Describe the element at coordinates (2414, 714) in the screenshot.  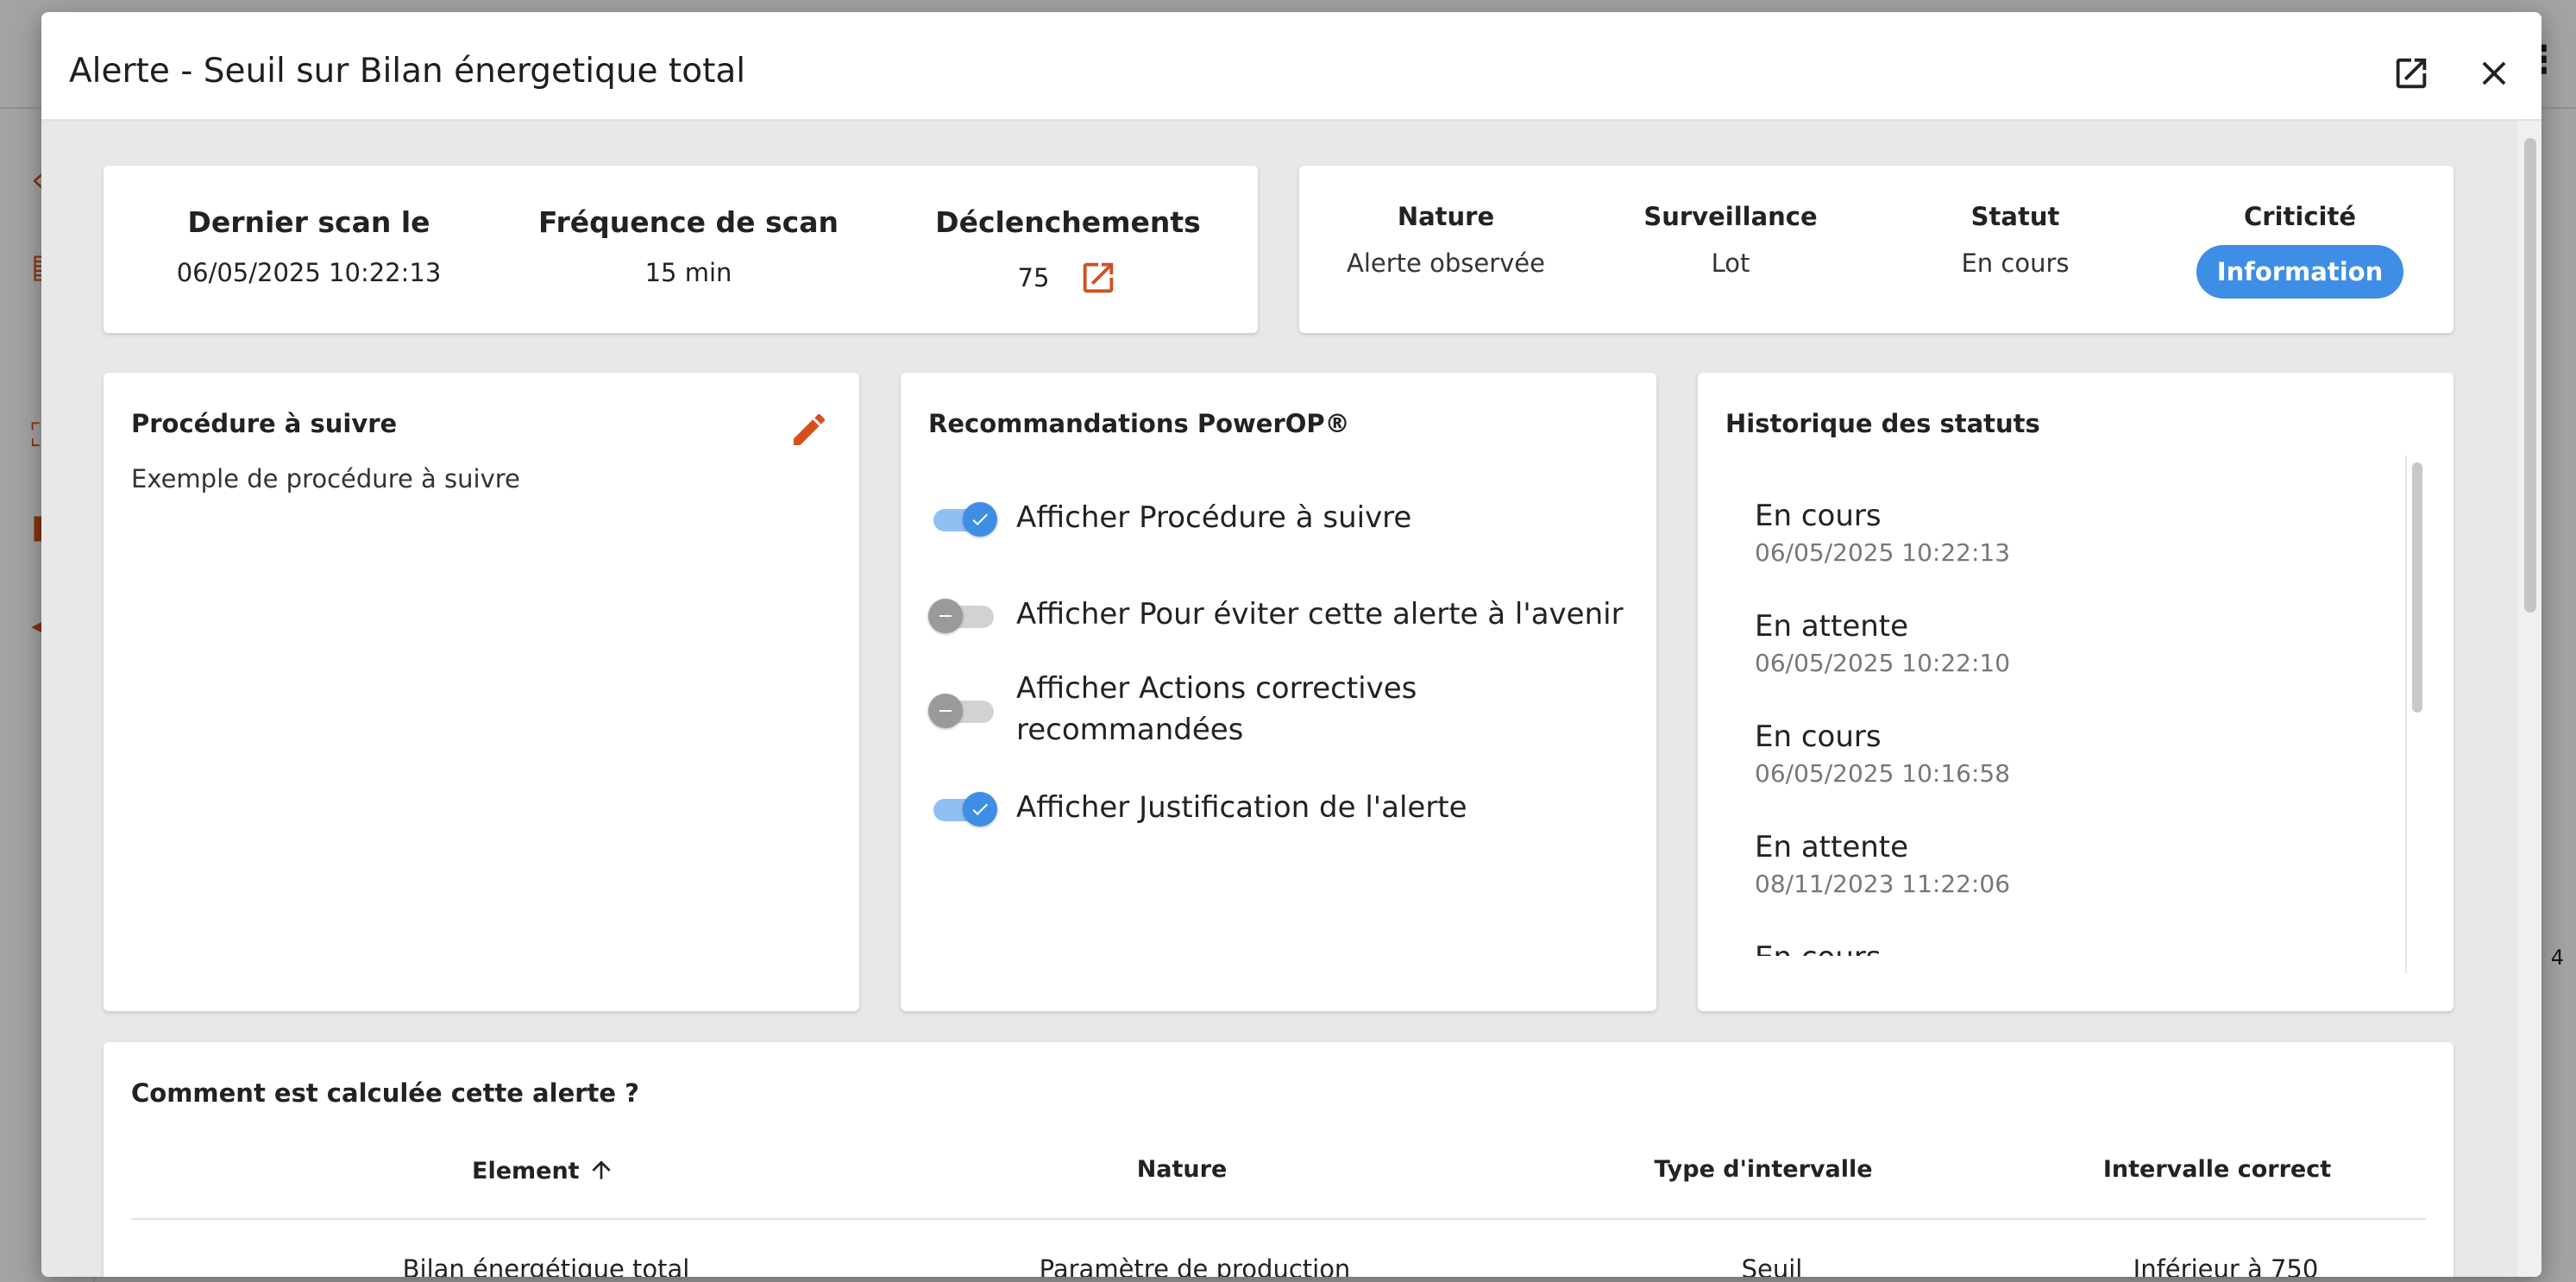
I see `history-scrollbar-track` at that location.